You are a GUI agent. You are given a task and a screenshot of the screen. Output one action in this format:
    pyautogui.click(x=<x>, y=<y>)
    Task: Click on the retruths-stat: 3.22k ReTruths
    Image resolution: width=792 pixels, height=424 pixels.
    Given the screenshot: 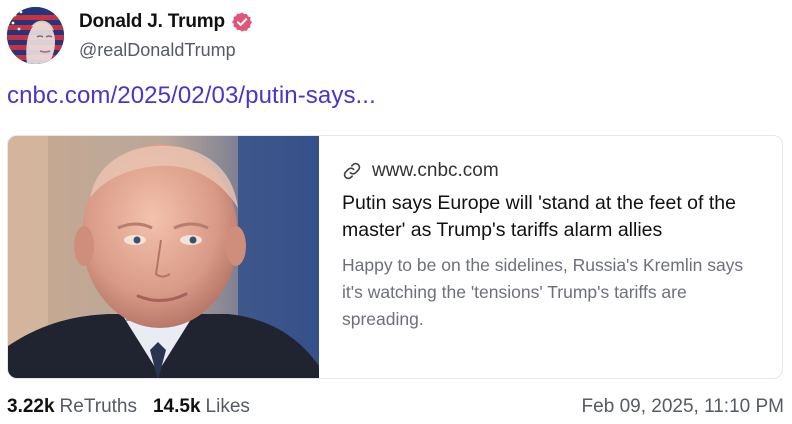 What is the action you would take?
    pyautogui.click(x=72, y=407)
    